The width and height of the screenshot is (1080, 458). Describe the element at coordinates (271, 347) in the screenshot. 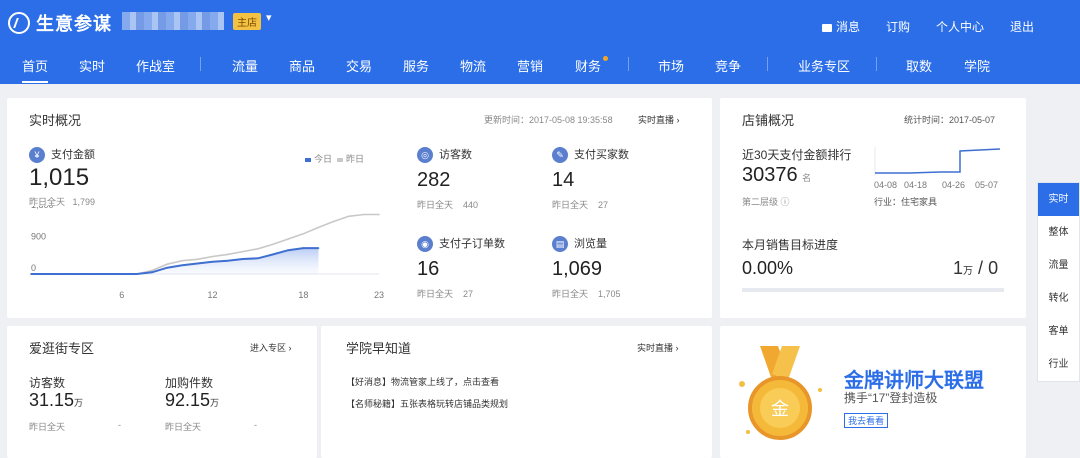

I see `enter-zone-link: 进入专区 ›` at that location.